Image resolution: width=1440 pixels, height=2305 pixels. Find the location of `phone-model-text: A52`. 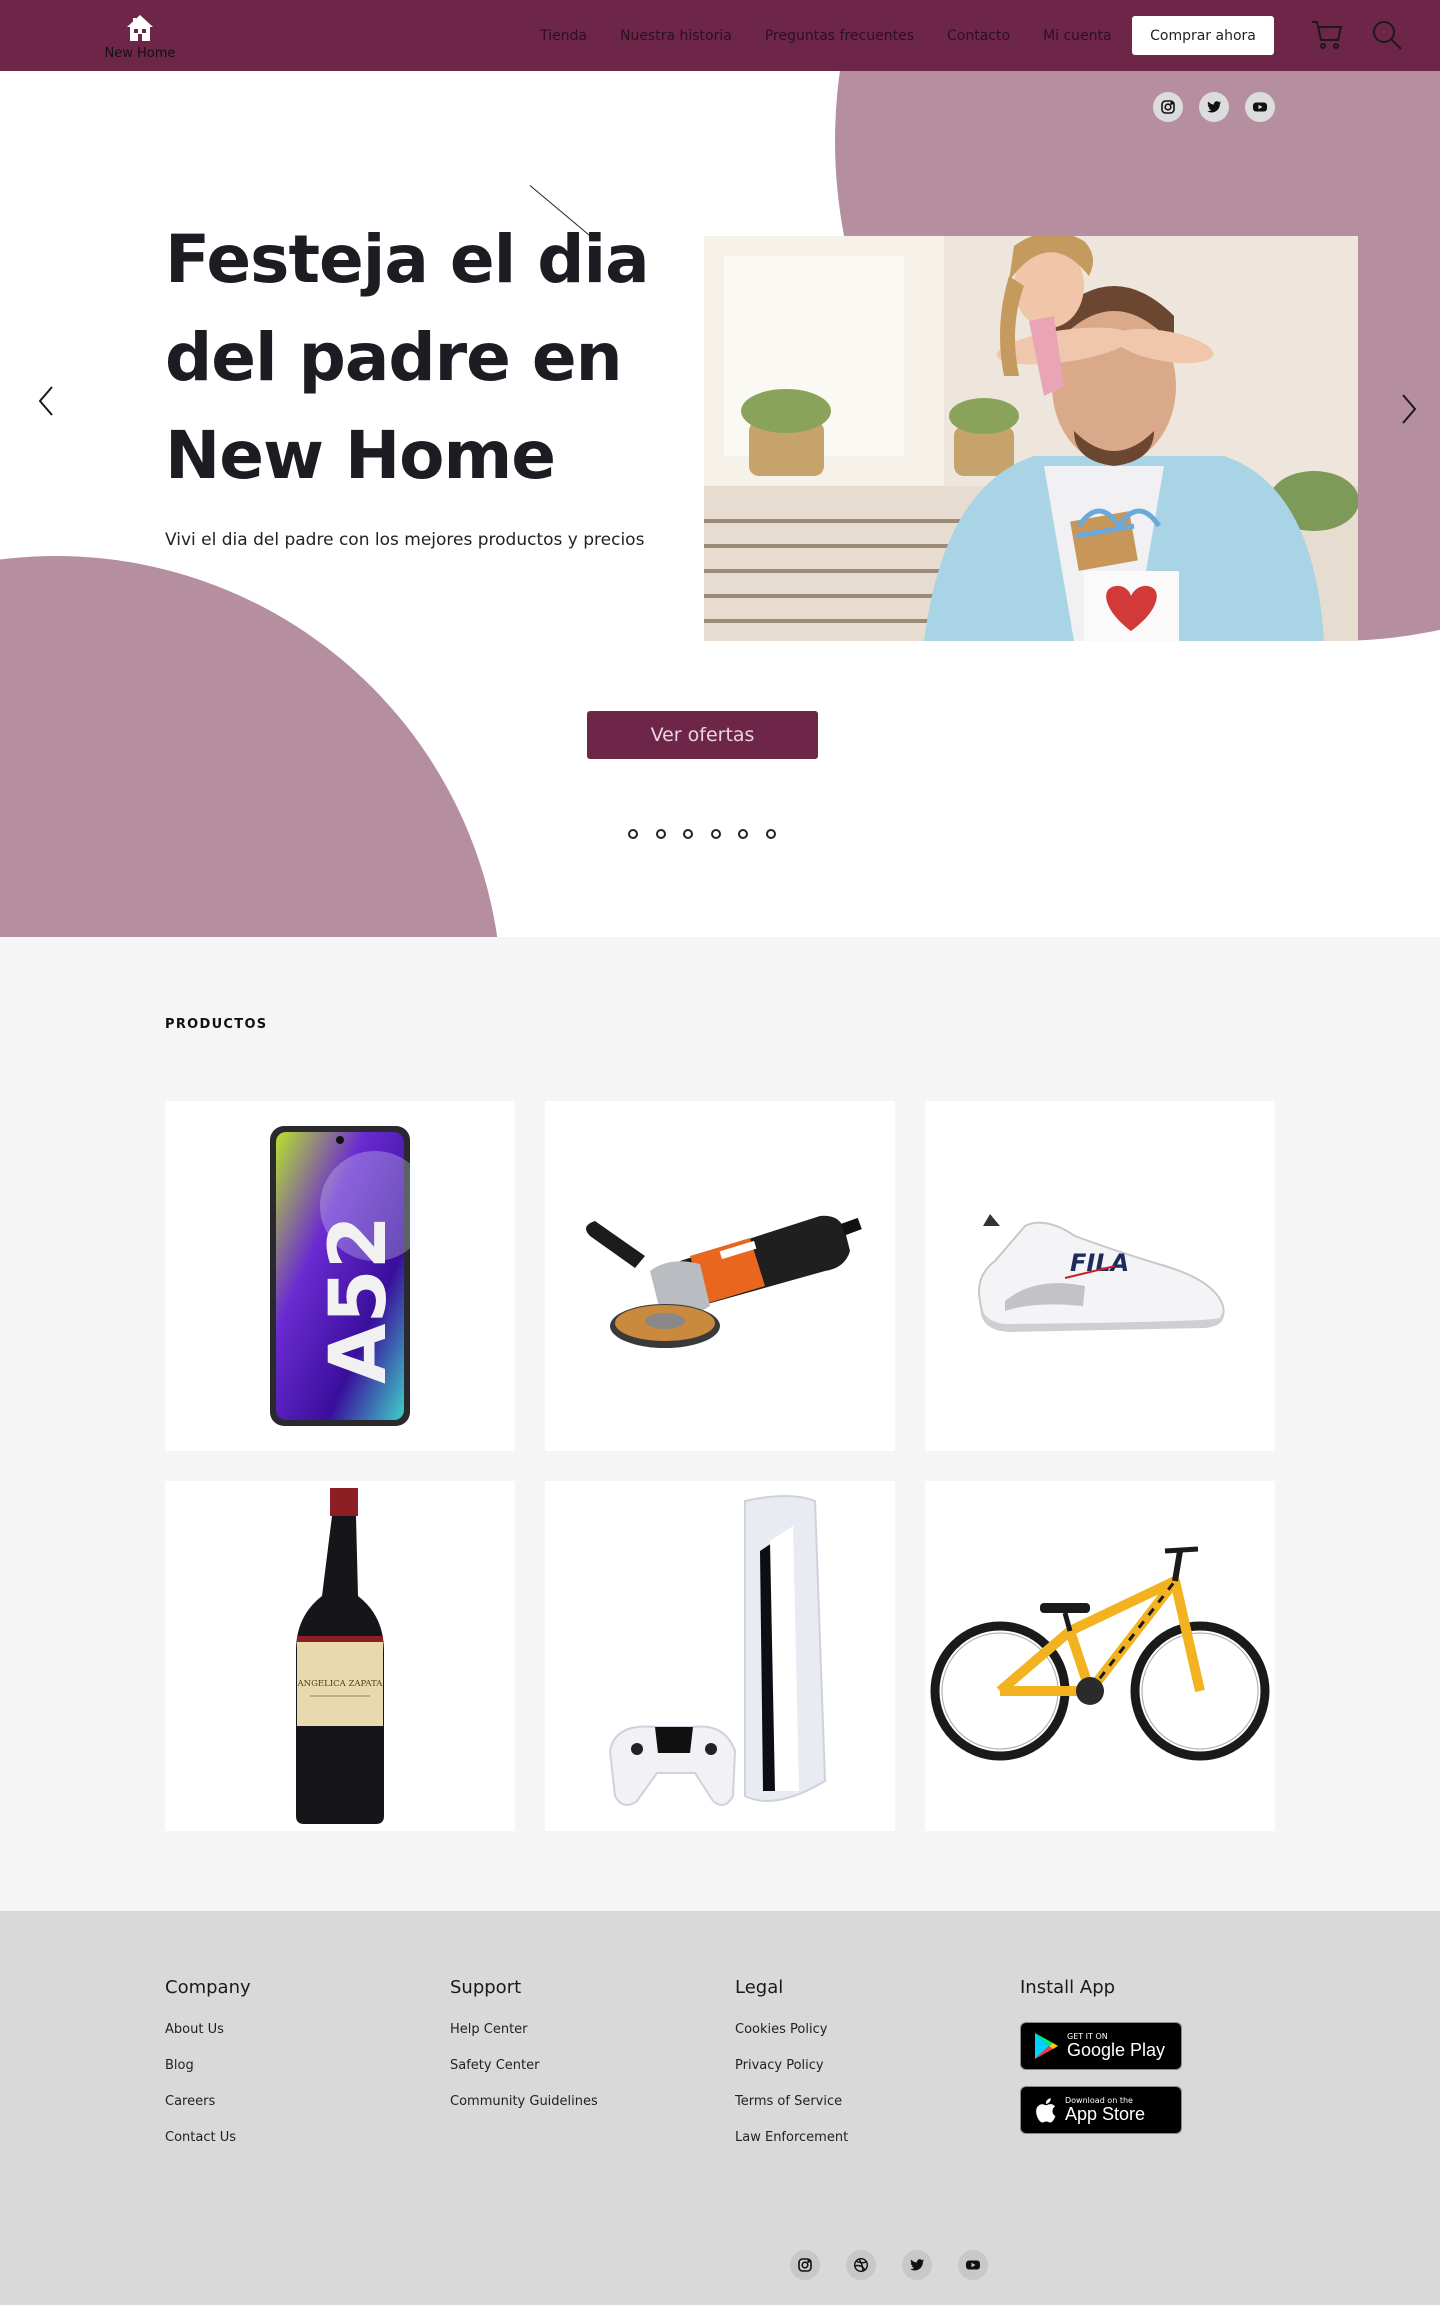

phone-model-text: A52 is located at coordinates (359, 1299).